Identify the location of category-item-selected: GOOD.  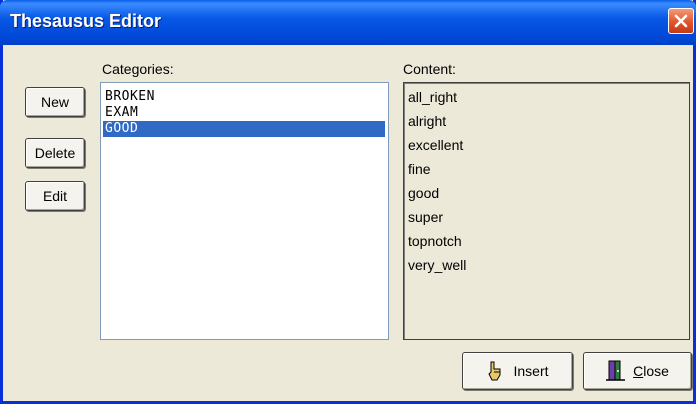
(244, 129).